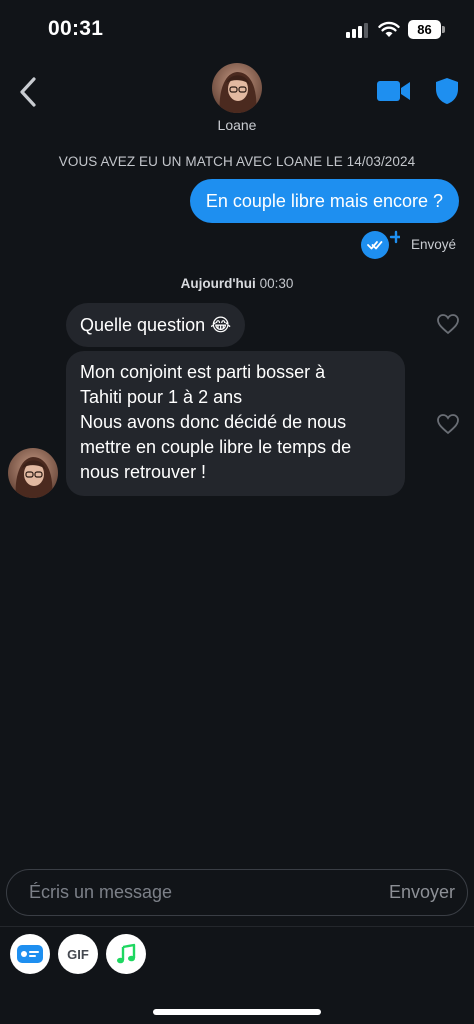 The height and width of the screenshot is (1024, 474). I want to click on gif-label: GIF, so click(78, 954).